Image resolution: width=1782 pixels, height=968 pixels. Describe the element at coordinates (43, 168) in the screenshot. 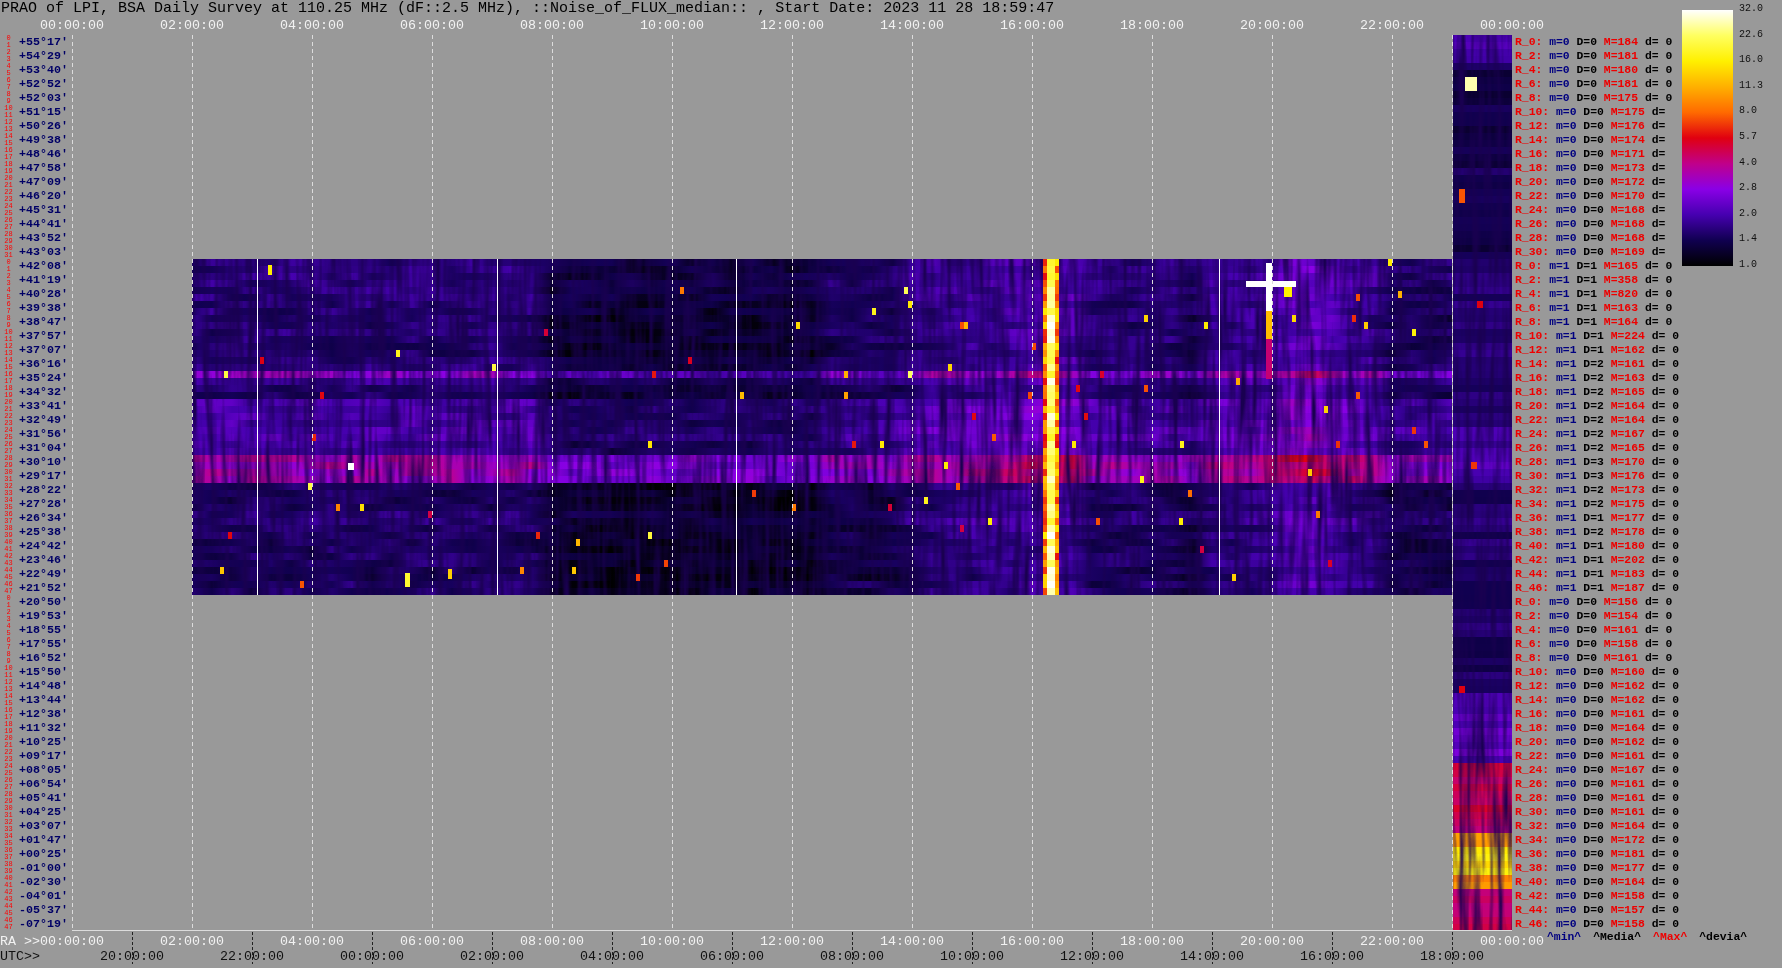

I see `declination-label: +47°58'` at that location.